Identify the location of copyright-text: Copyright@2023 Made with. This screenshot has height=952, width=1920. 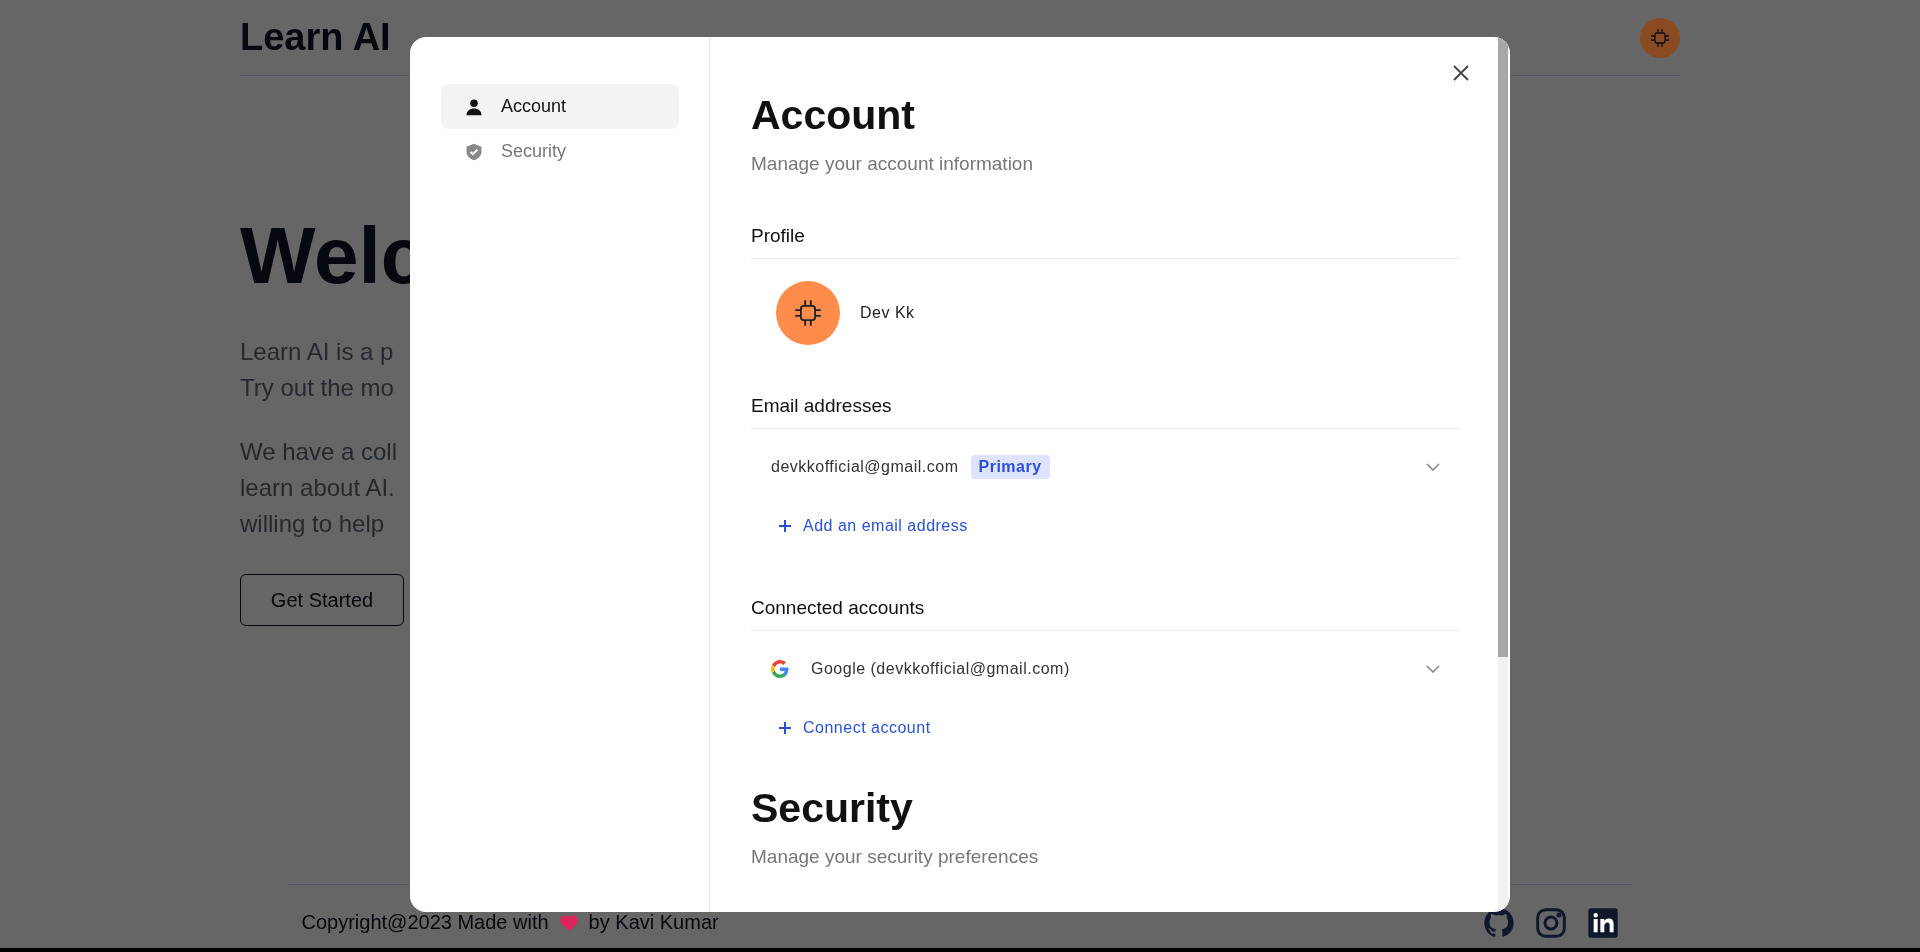
(425, 922).